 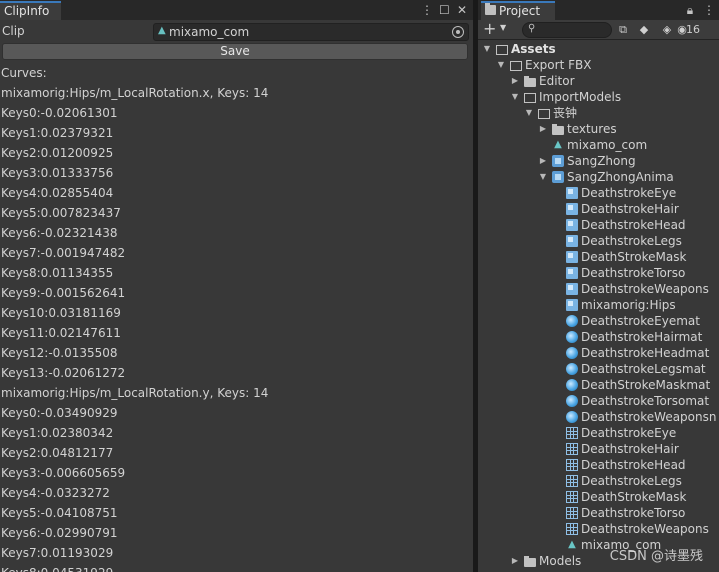 What do you see at coordinates (598, 129) in the screenshot?
I see `tree-item: ▶ textures` at bounding box center [598, 129].